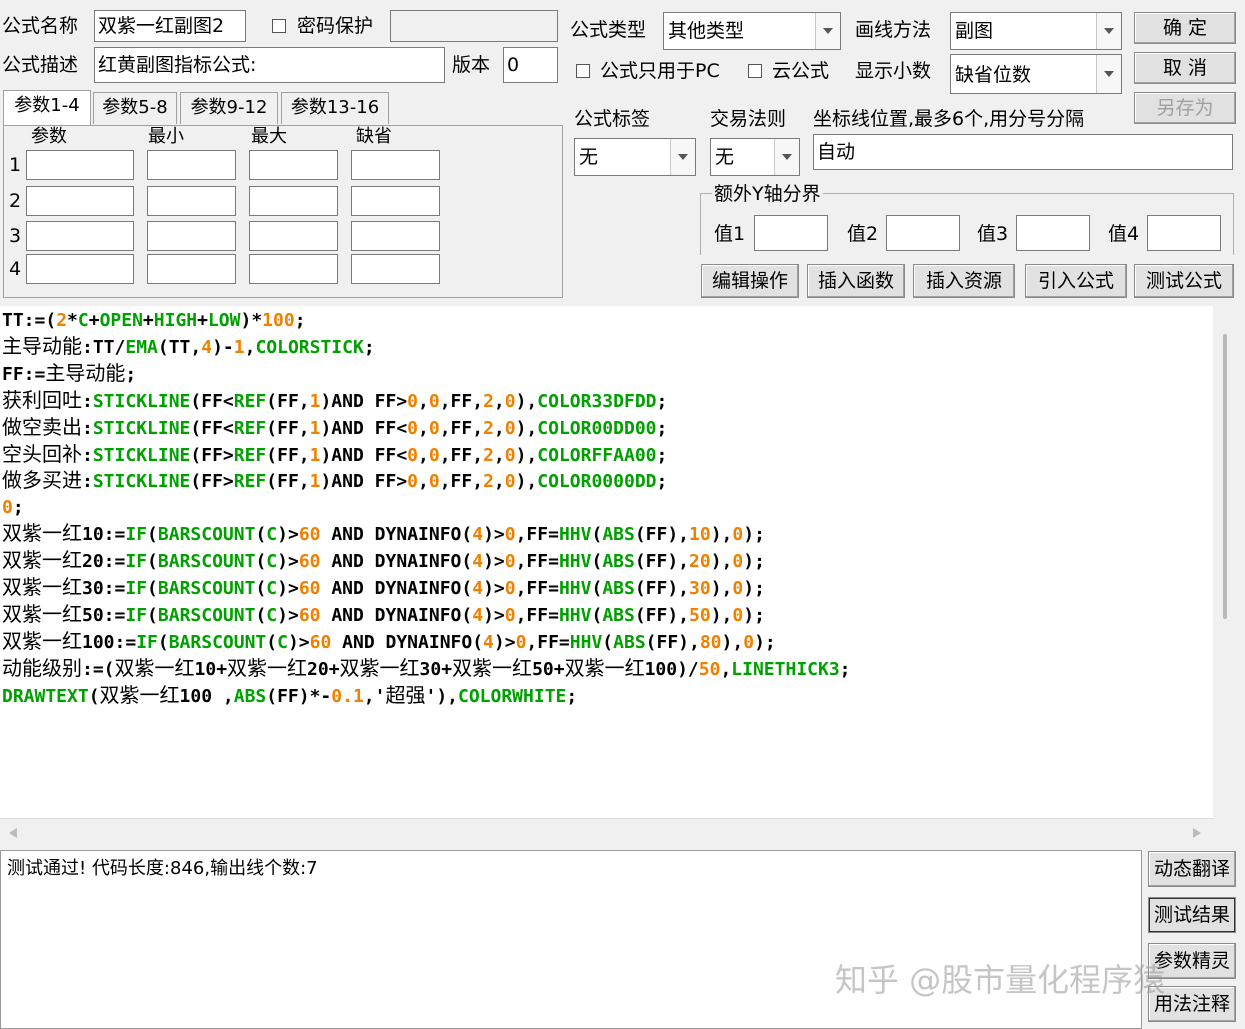 This screenshot has width=1245, height=1029. Describe the element at coordinates (374, 136) in the screenshot. I see `default-col-header: 缺省` at that location.